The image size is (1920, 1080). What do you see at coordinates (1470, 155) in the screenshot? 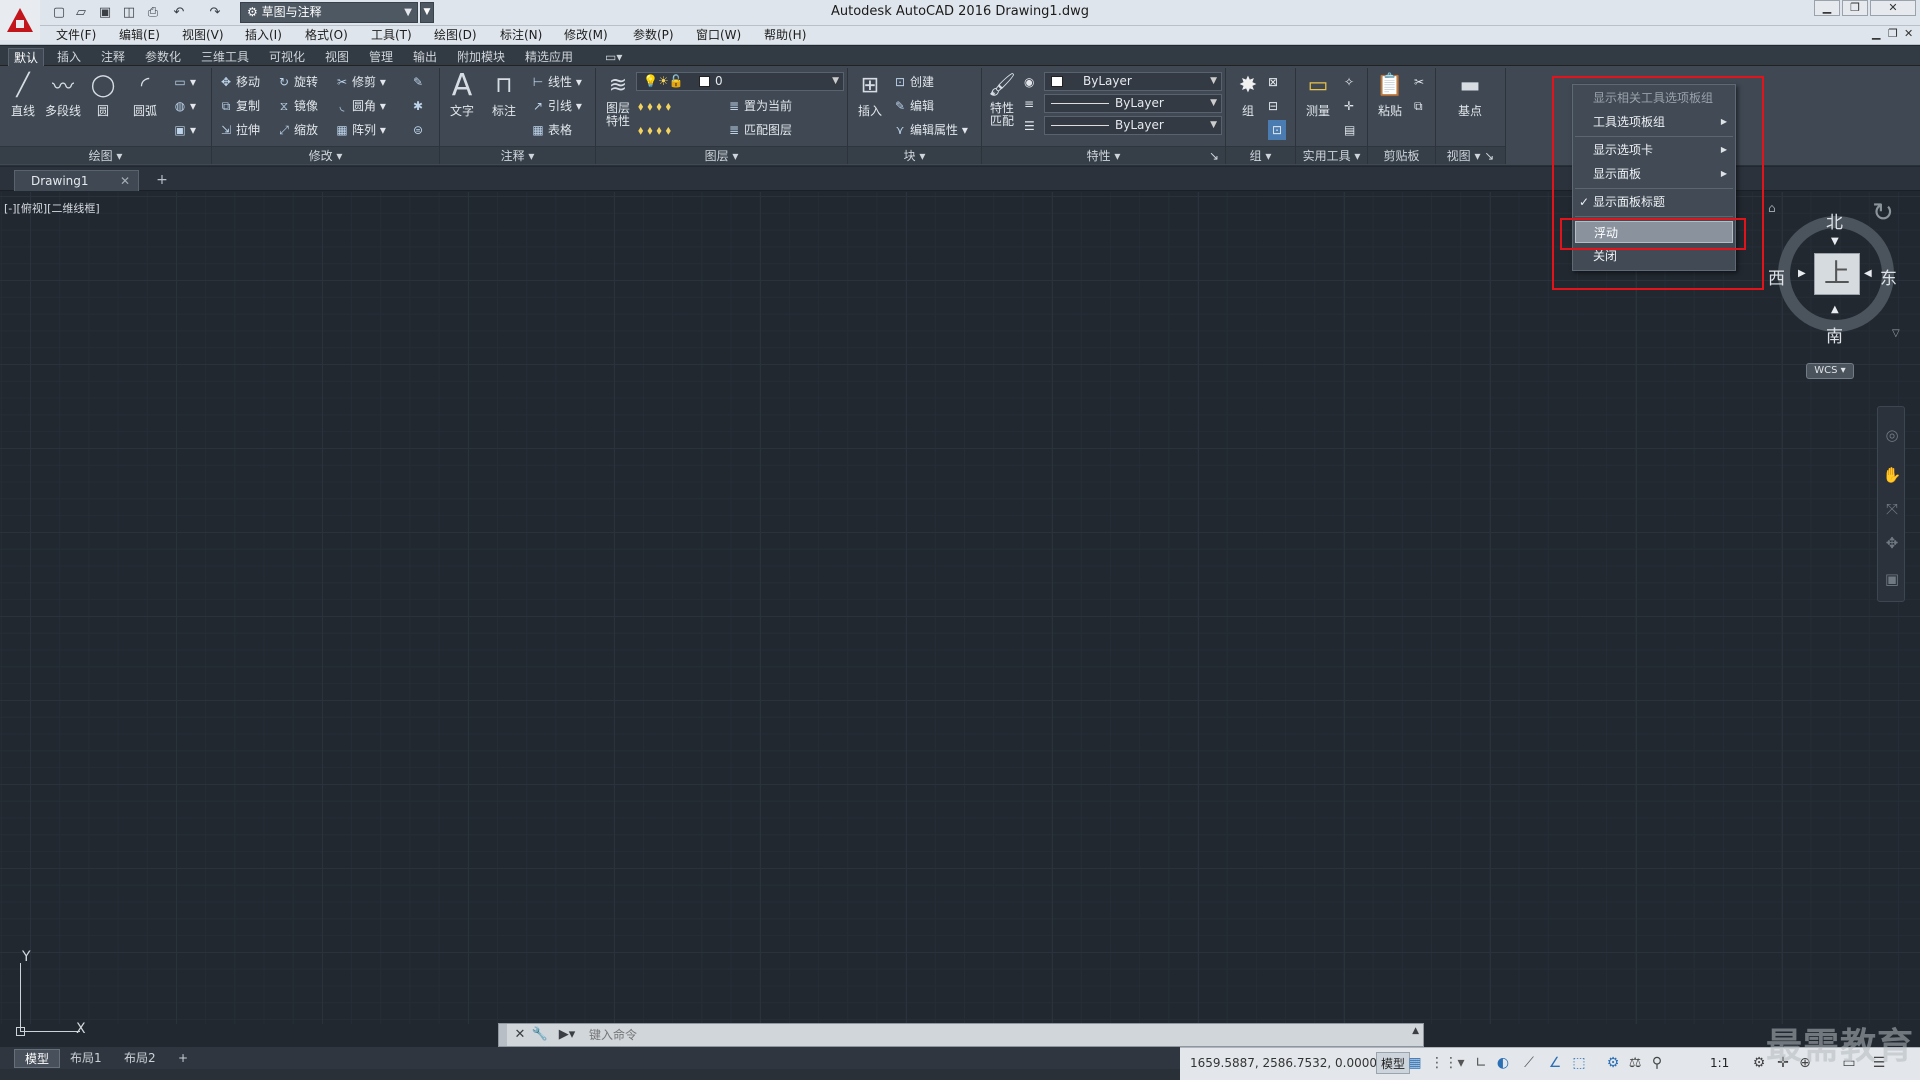
I see `view-panel-title: 视图 ▾ ↘` at bounding box center [1470, 155].